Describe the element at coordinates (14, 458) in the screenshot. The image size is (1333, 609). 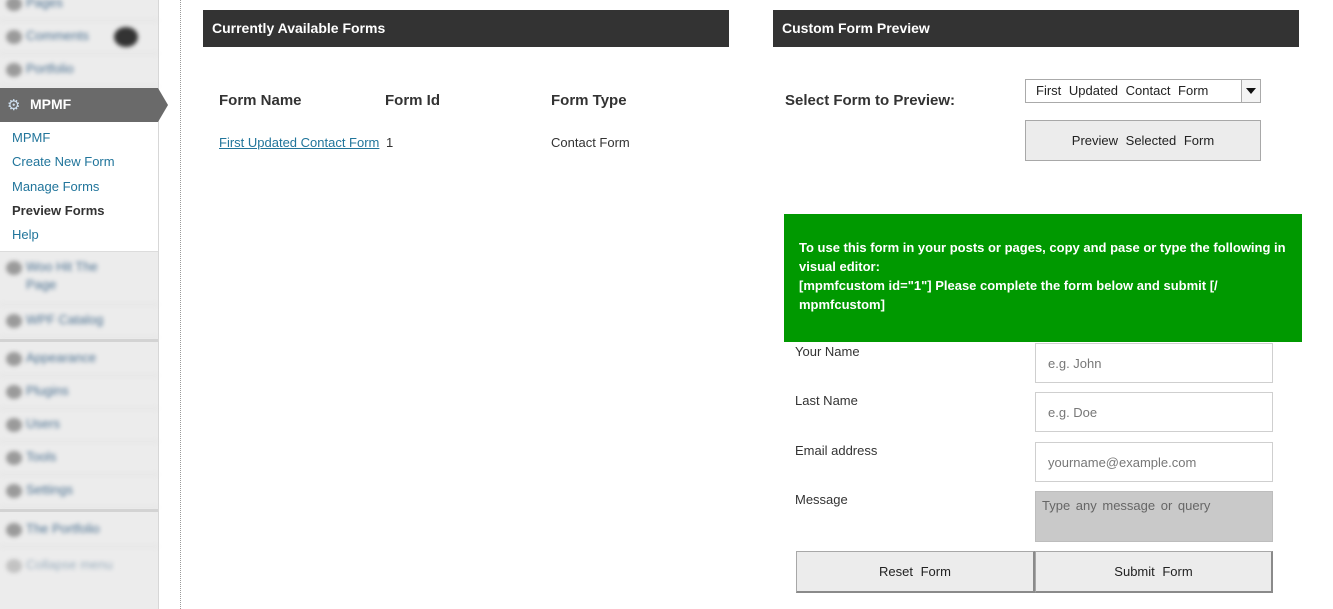
I see `tools-icon` at that location.